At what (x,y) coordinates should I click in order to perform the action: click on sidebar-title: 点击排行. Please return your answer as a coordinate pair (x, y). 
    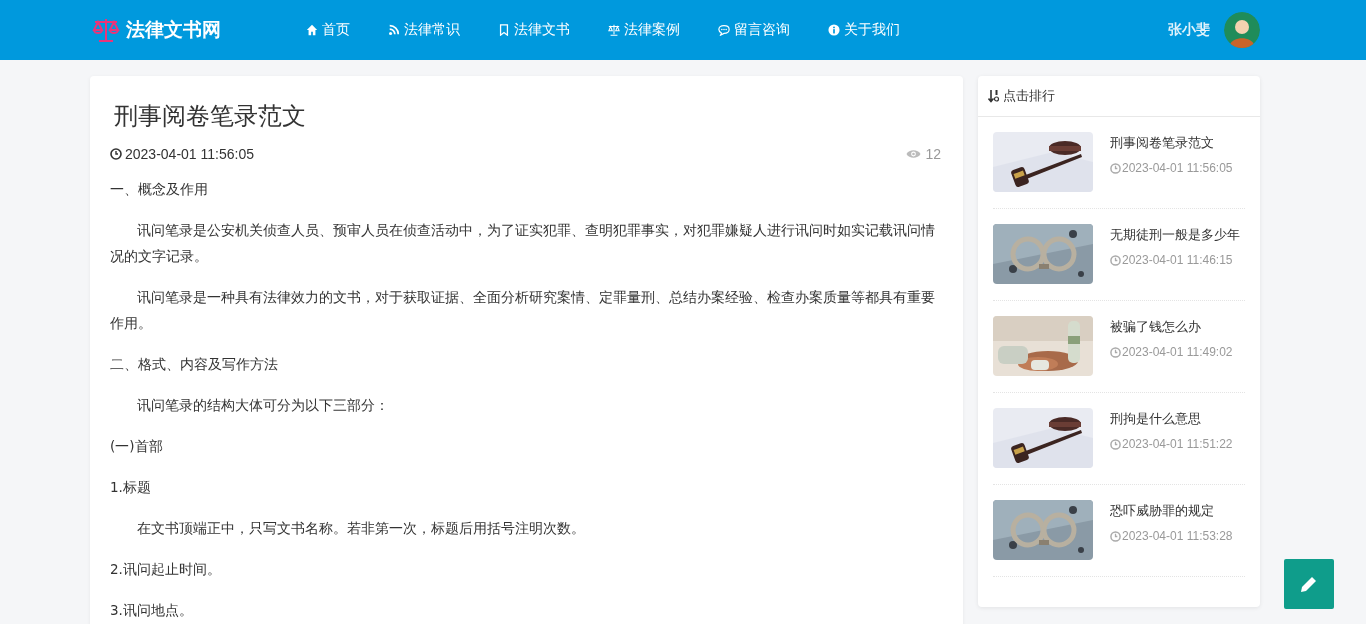
    Looking at the image, I should click on (1029, 96).